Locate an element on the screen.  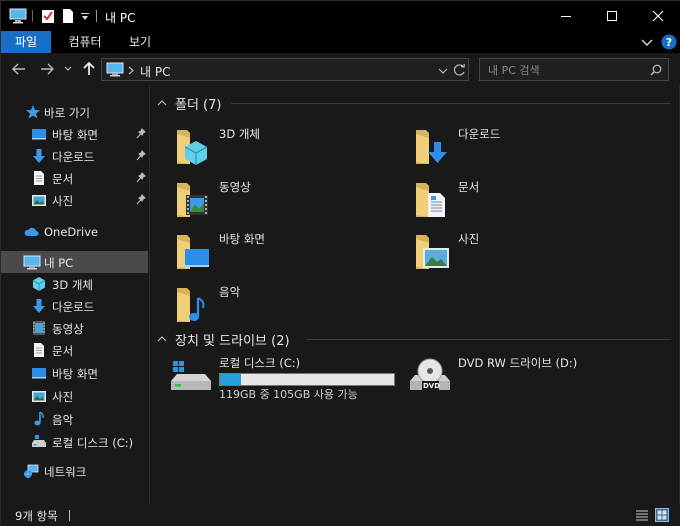
group-divider is located at coordinates (489, 339).